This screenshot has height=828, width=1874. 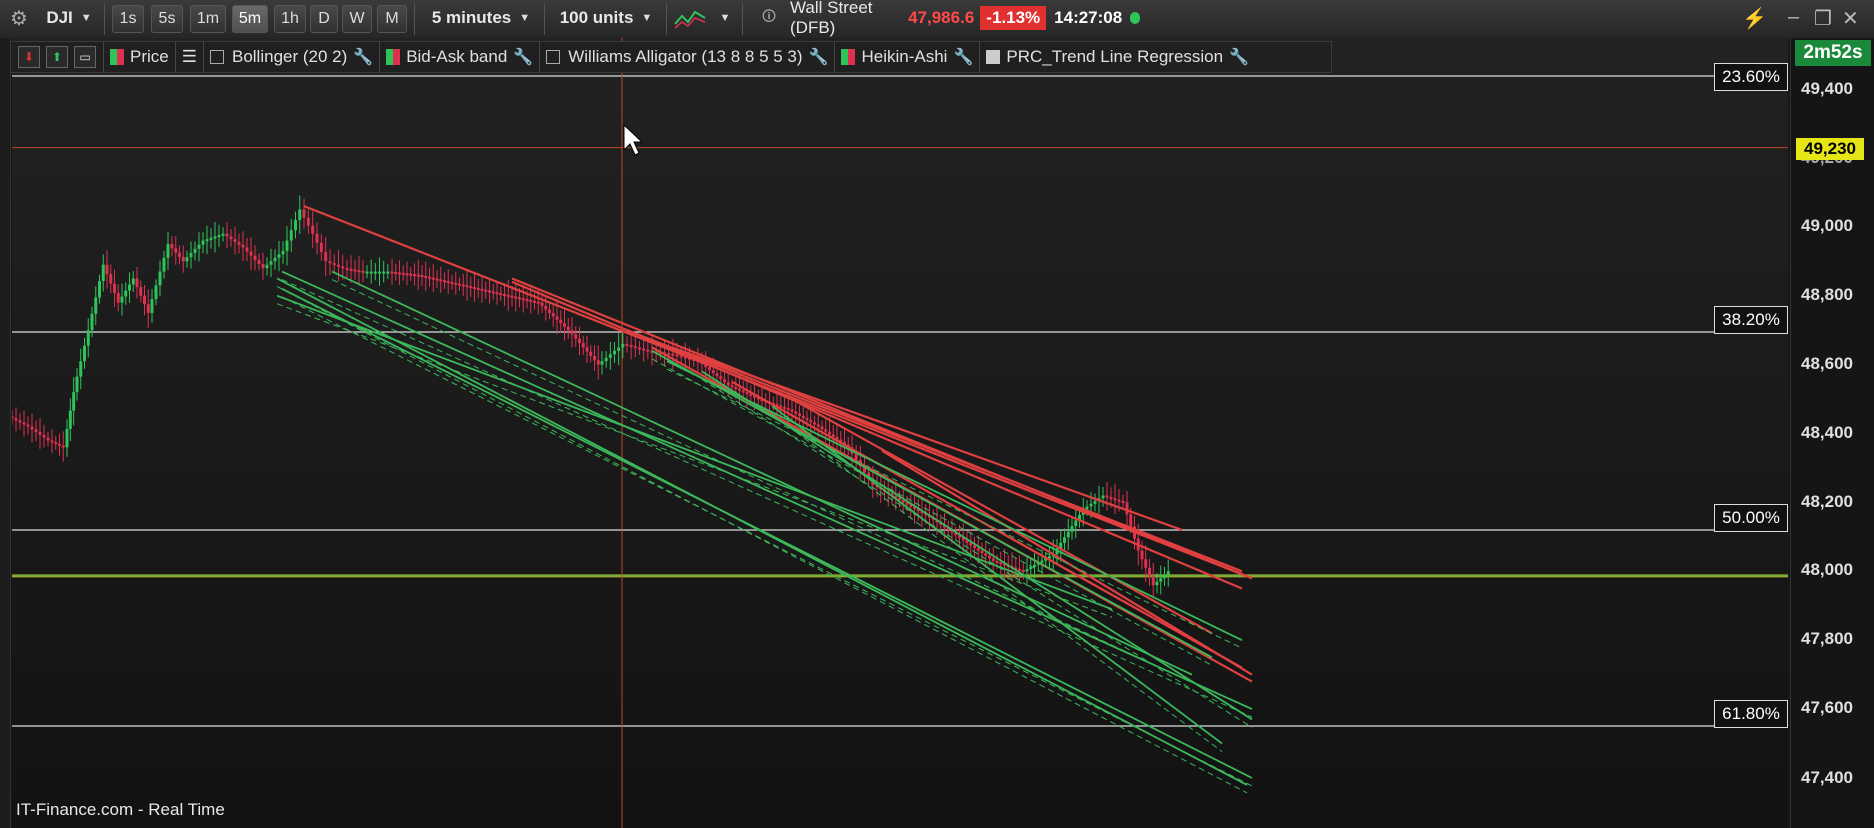 I want to click on alligator-checkbox, so click(x=553, y=57).